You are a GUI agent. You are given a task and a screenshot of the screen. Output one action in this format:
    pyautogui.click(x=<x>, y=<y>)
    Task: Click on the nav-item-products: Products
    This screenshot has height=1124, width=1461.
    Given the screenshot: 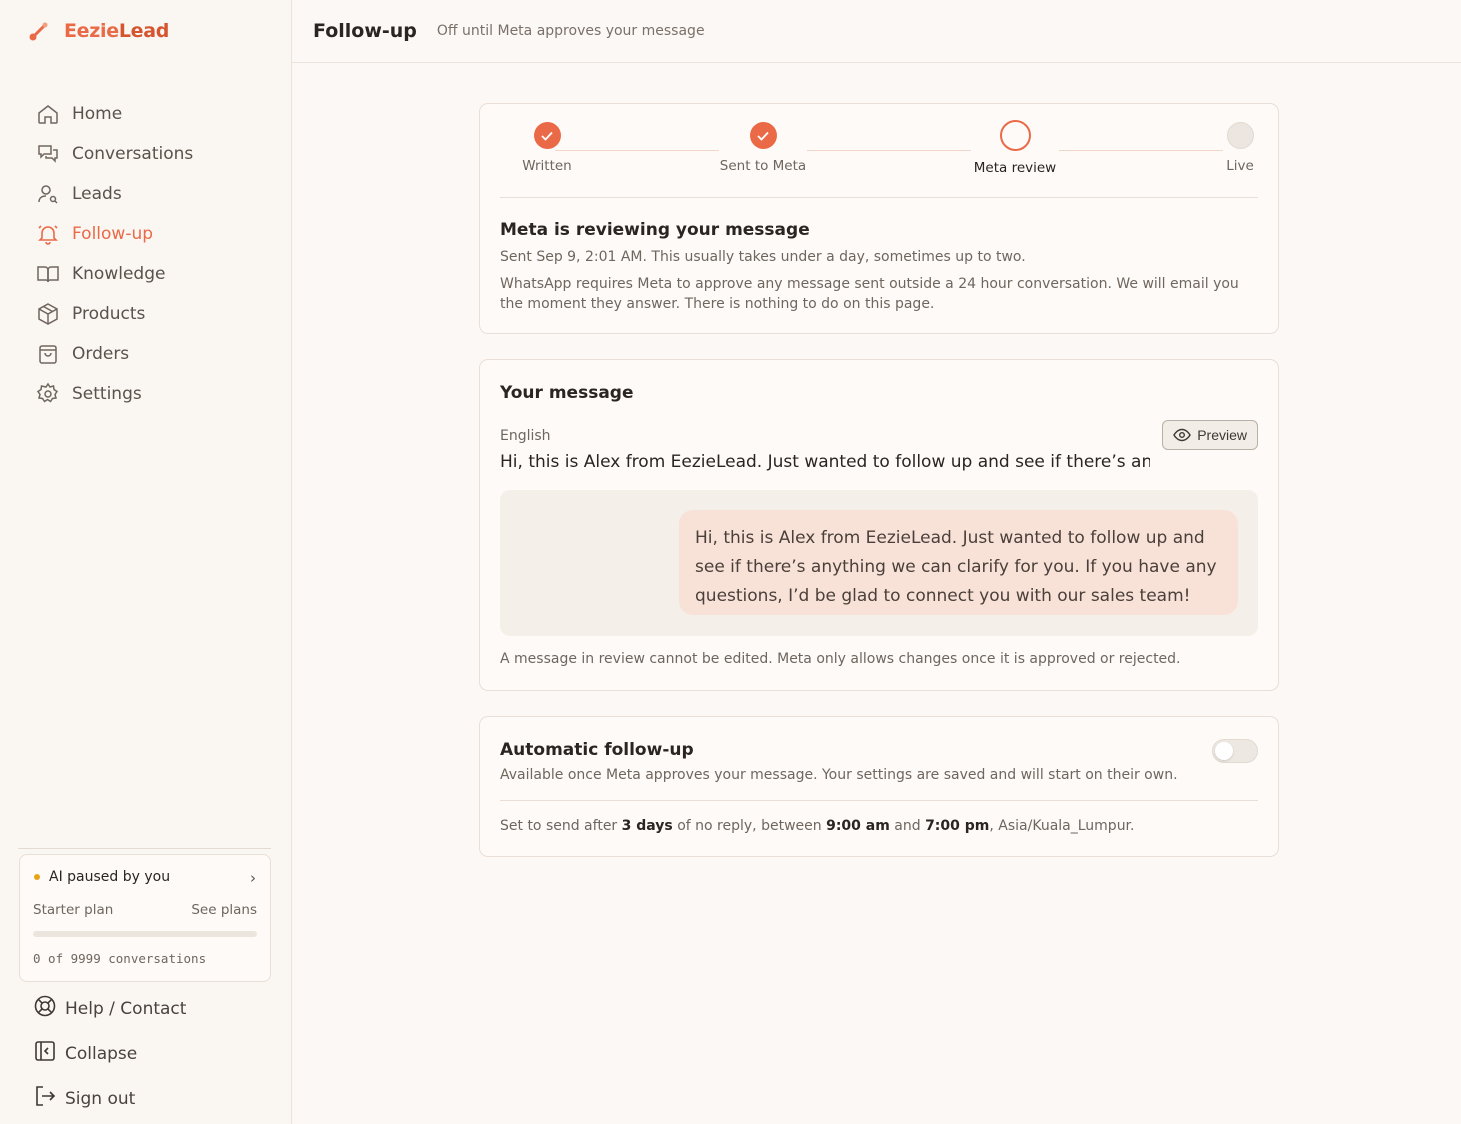 What is the action you would take?
    pyautogui.click(x=154, y=314)
    